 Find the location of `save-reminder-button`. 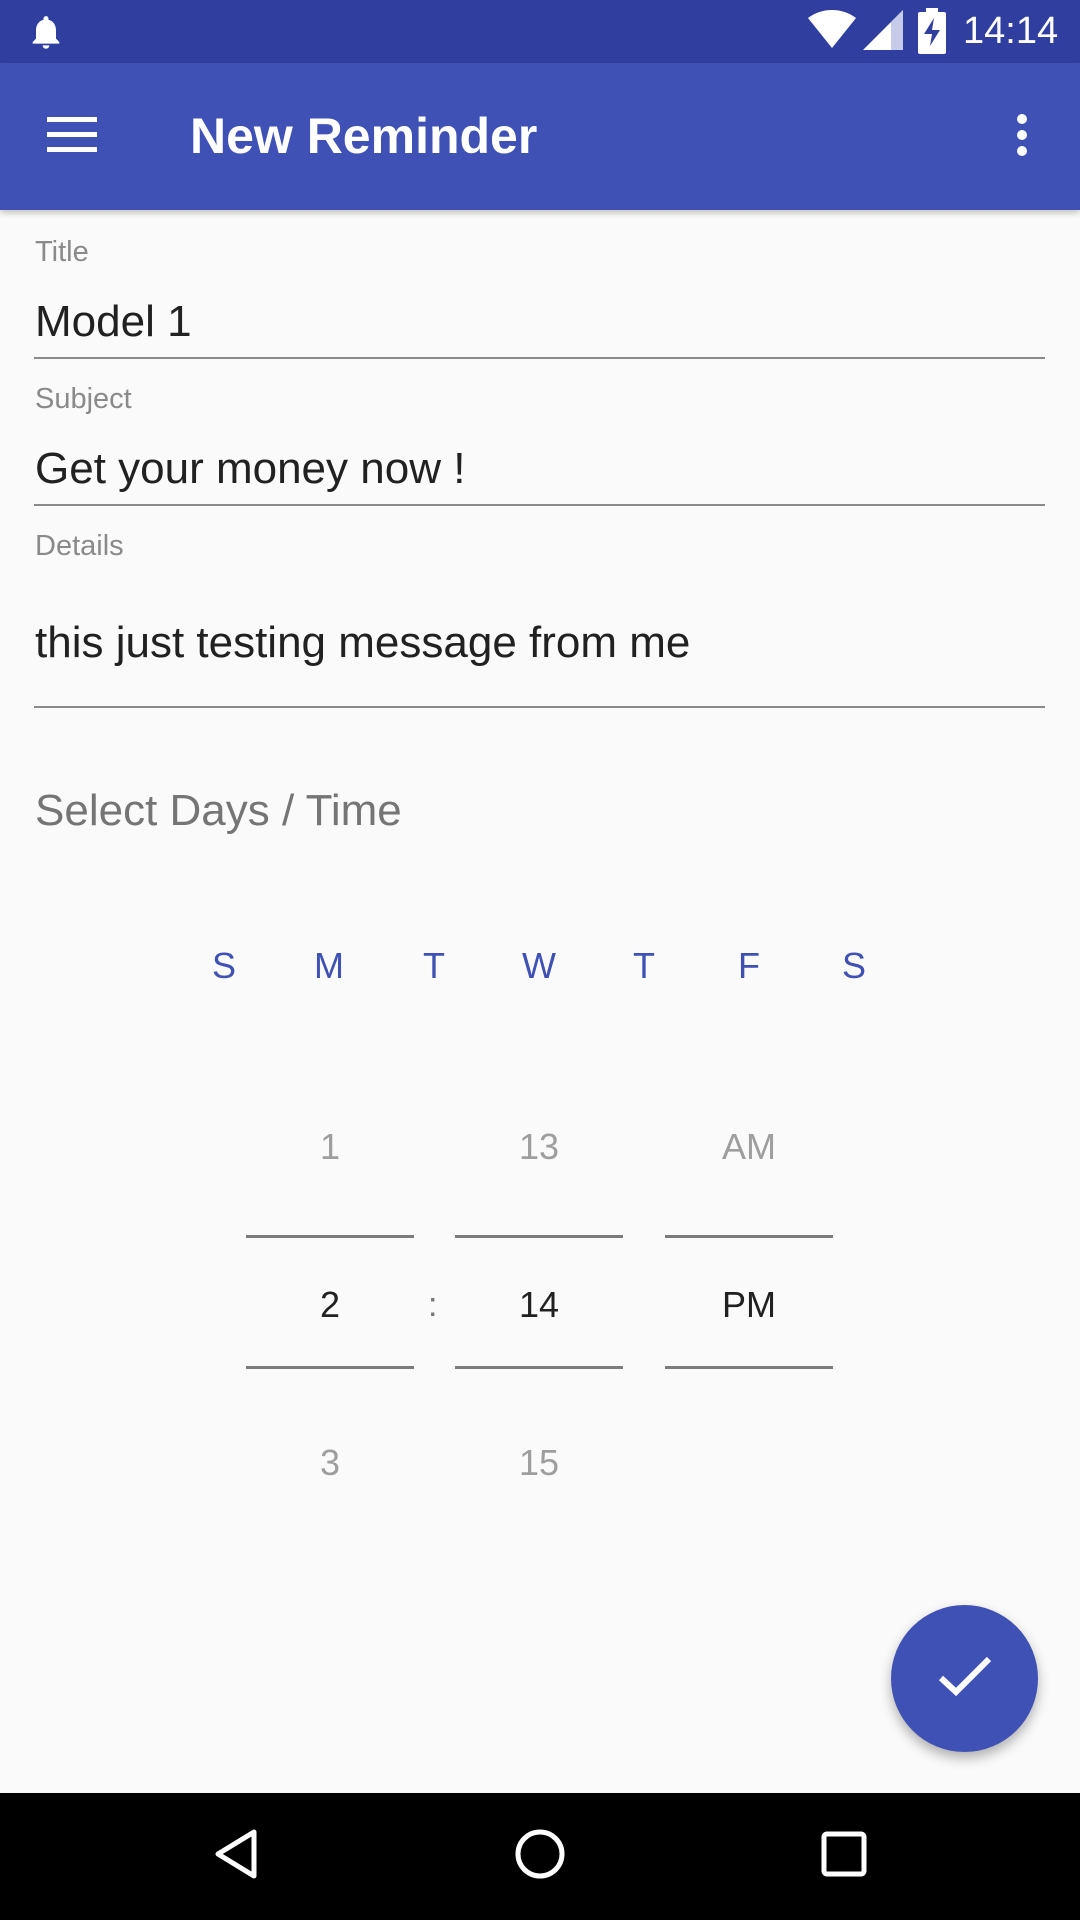

save-reminder-button is located at coordinates (964, 1678).